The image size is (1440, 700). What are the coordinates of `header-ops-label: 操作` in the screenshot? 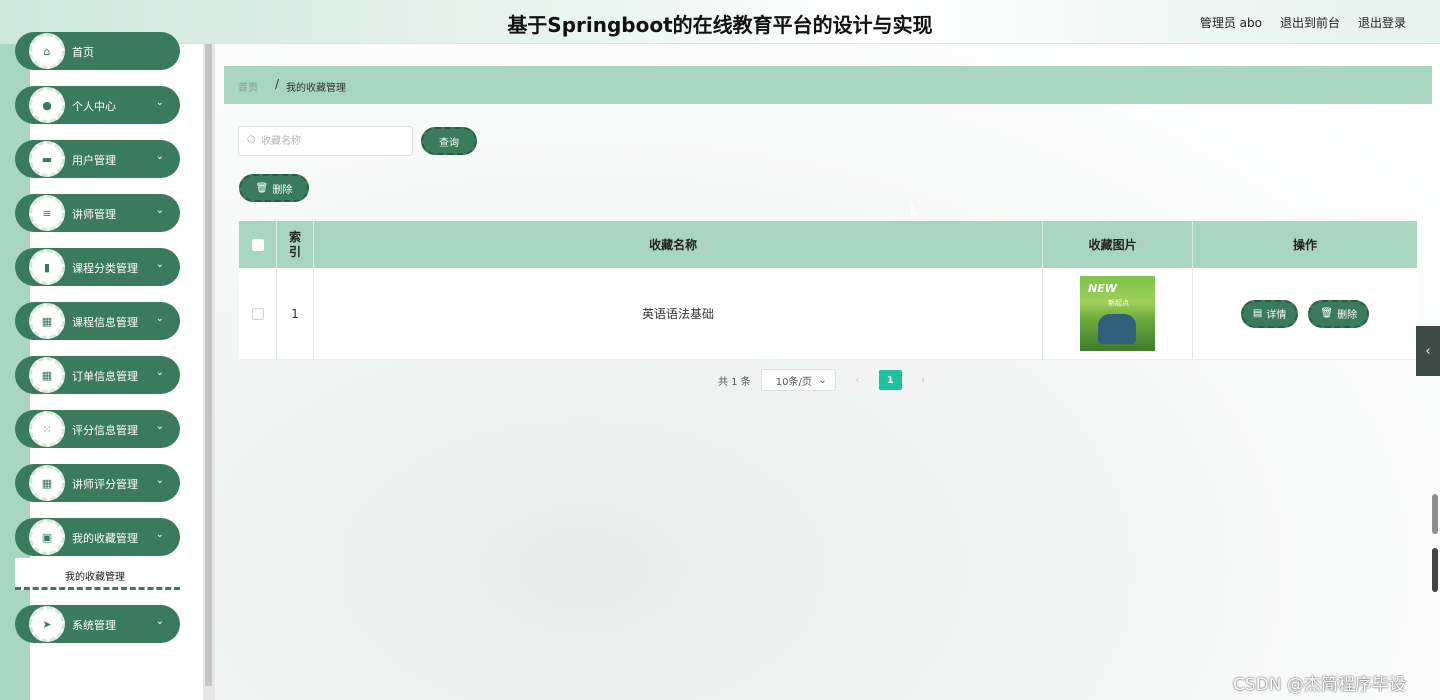 It's located at (1304, 245).